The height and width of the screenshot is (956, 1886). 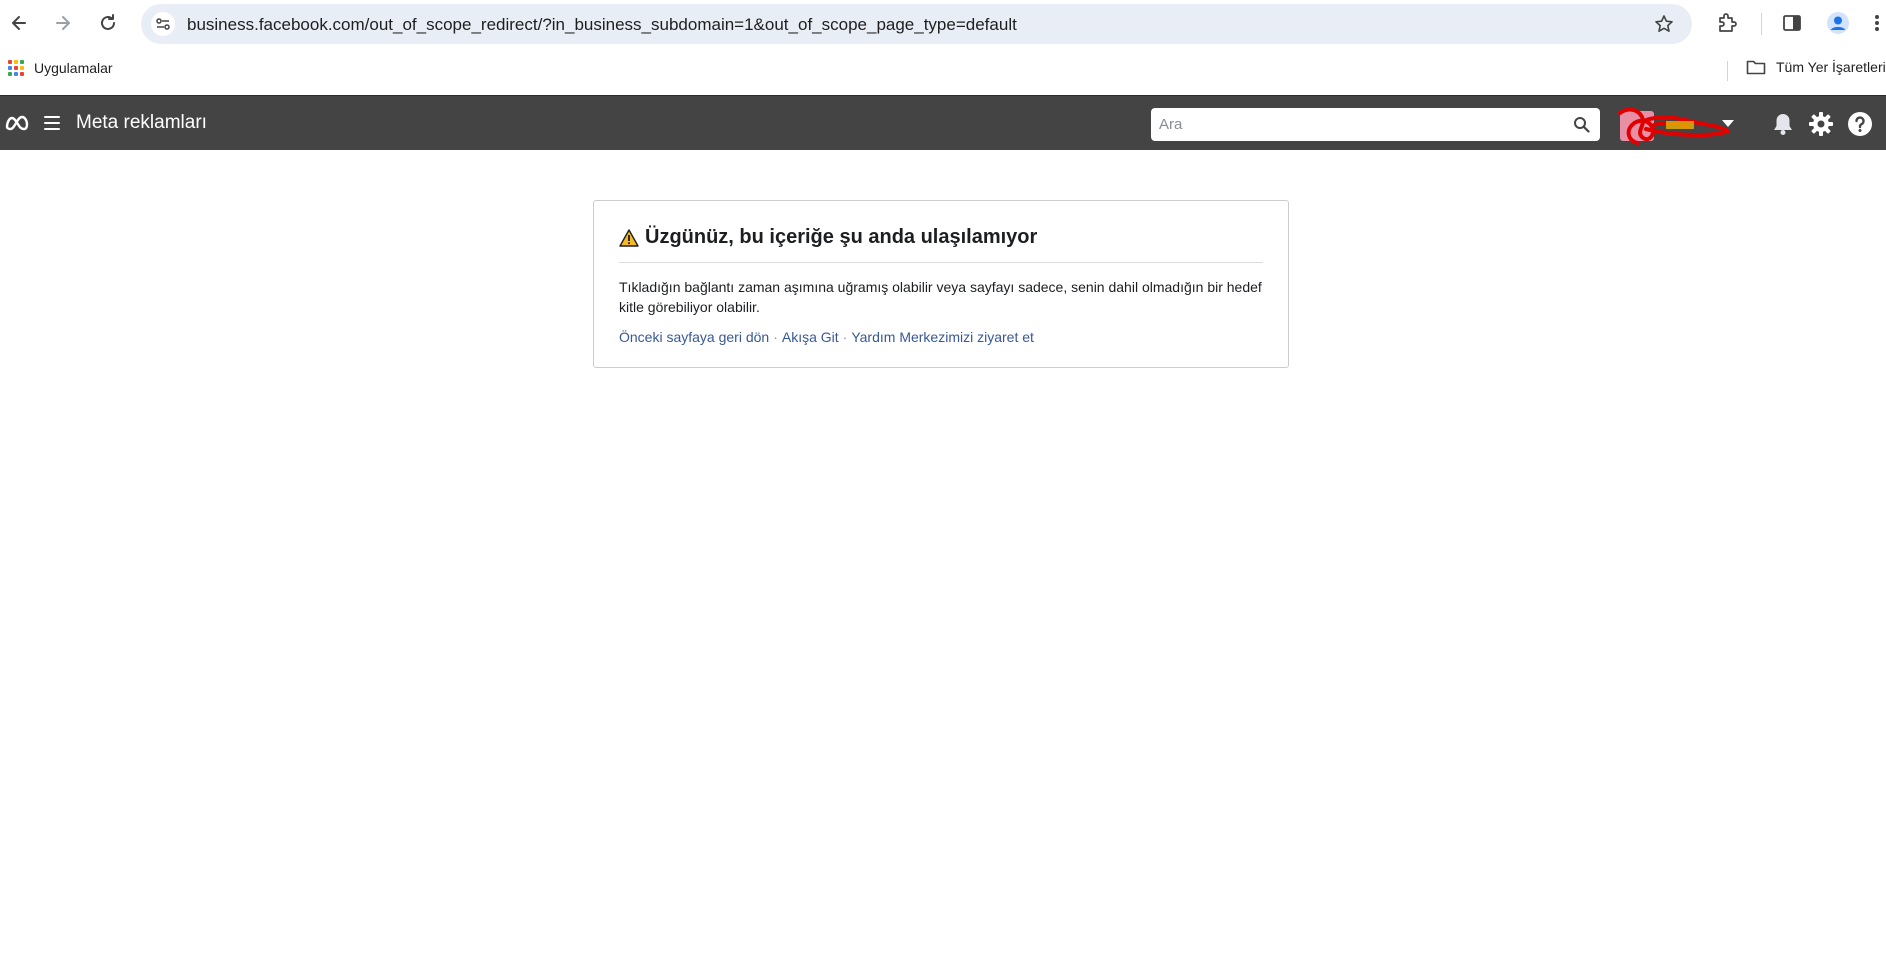 I want to click on help-button, so click(x=1860, y=124).